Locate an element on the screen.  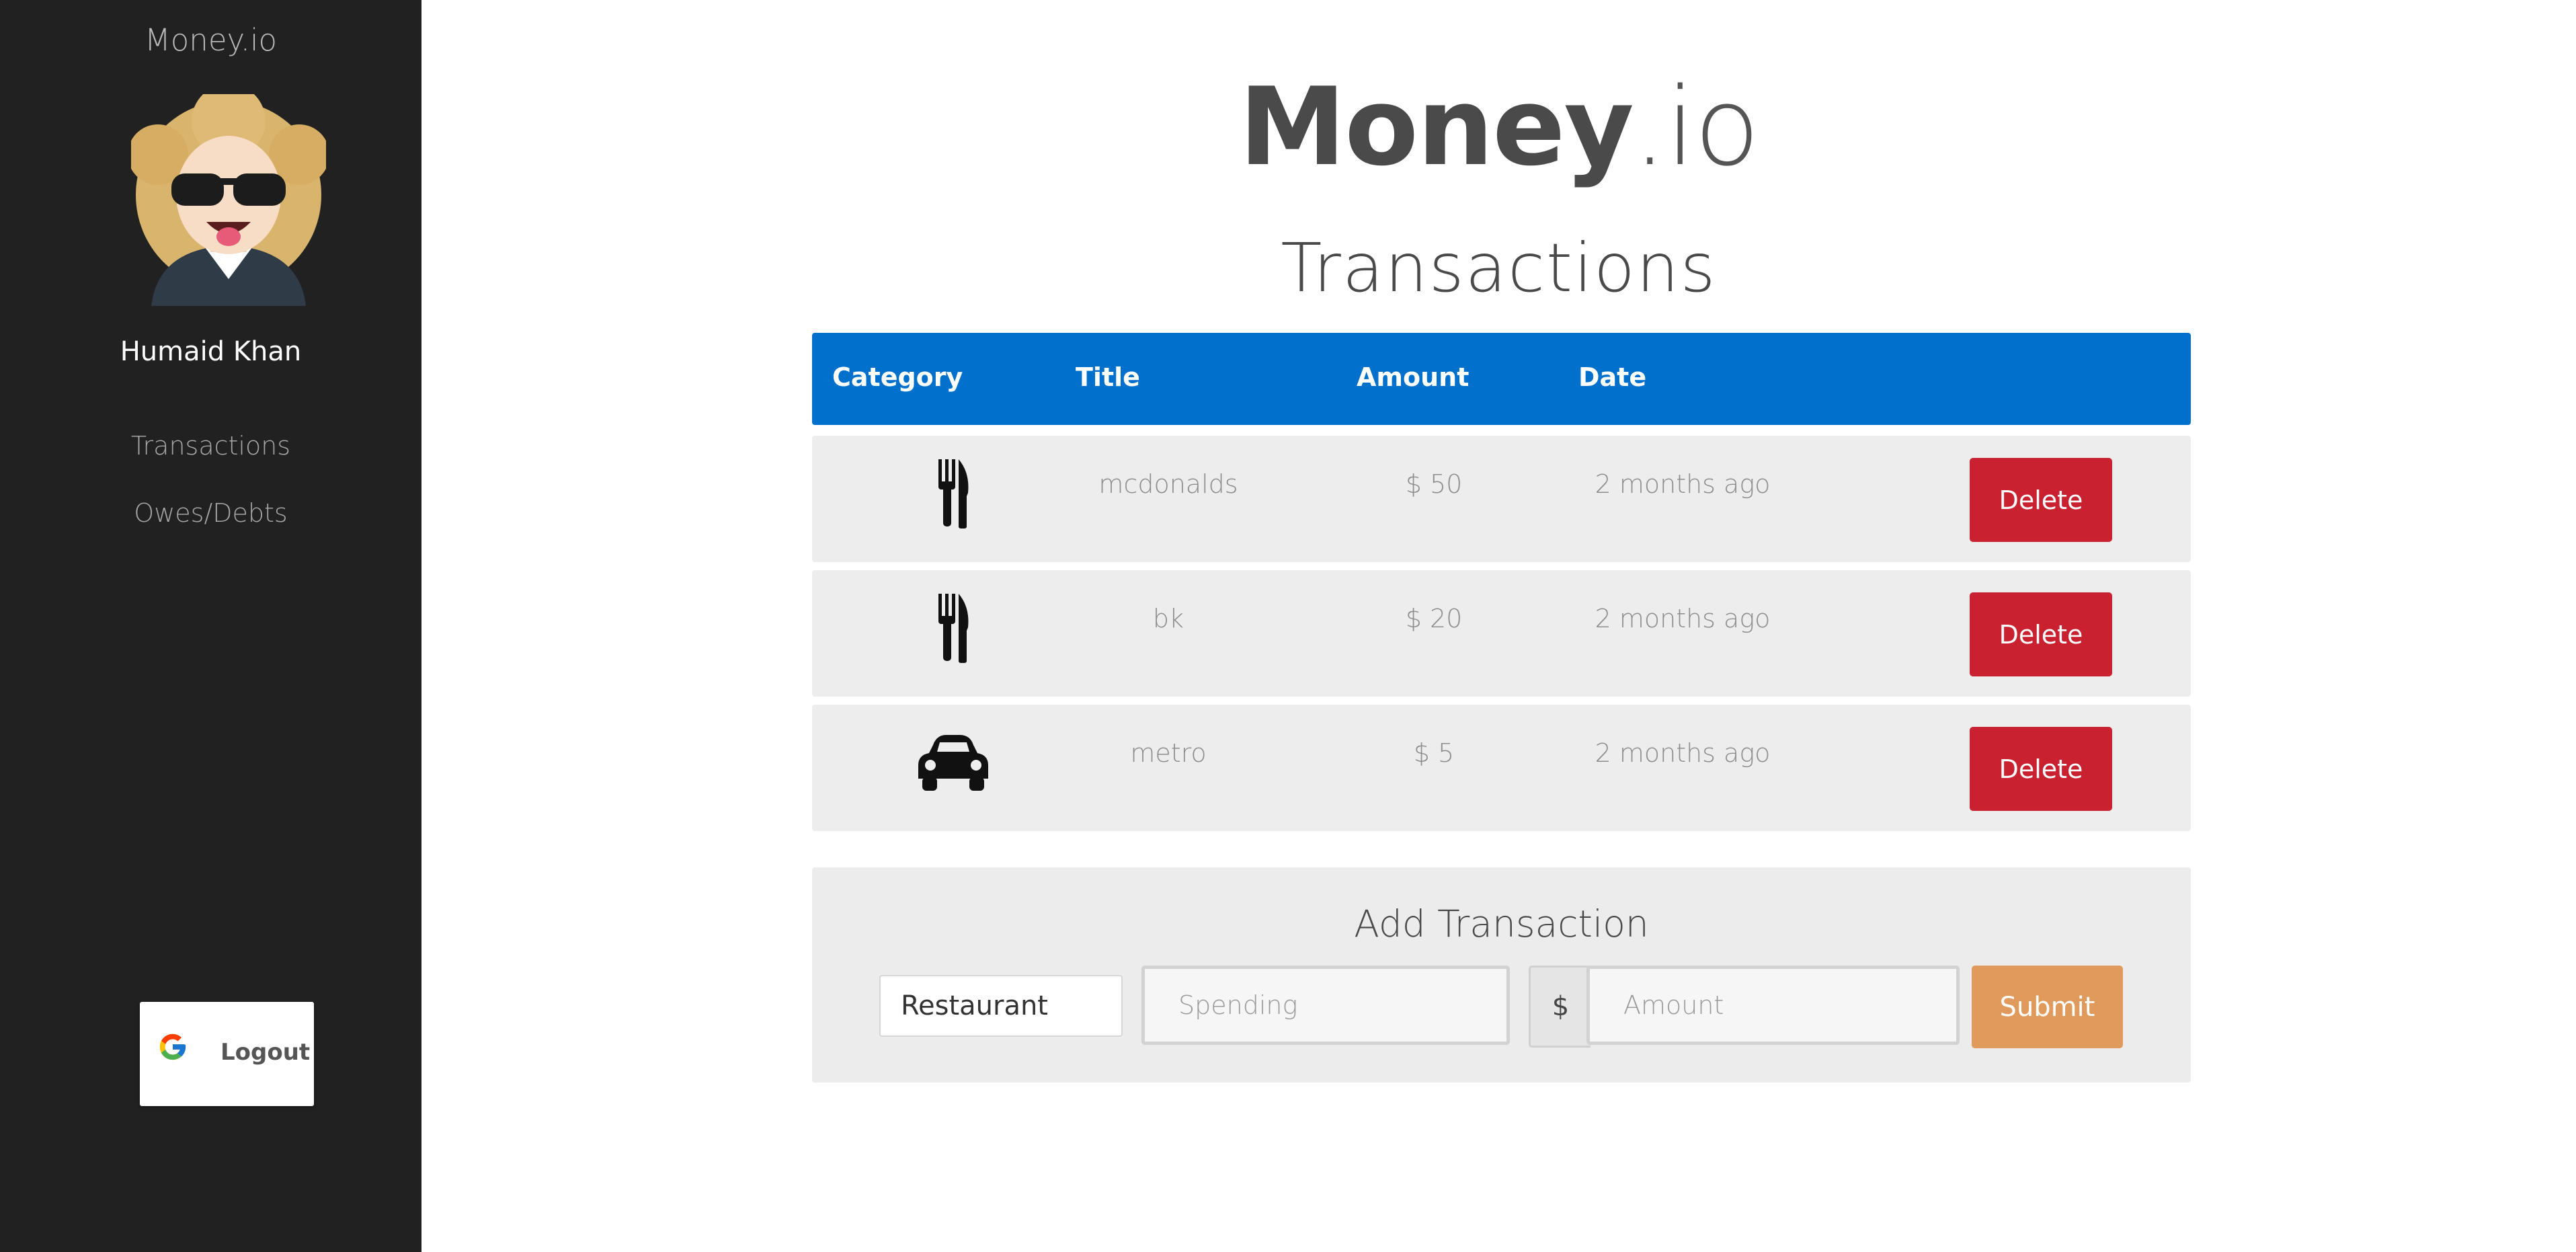
page-title: Money.io is located at coordinates (1498, 127).